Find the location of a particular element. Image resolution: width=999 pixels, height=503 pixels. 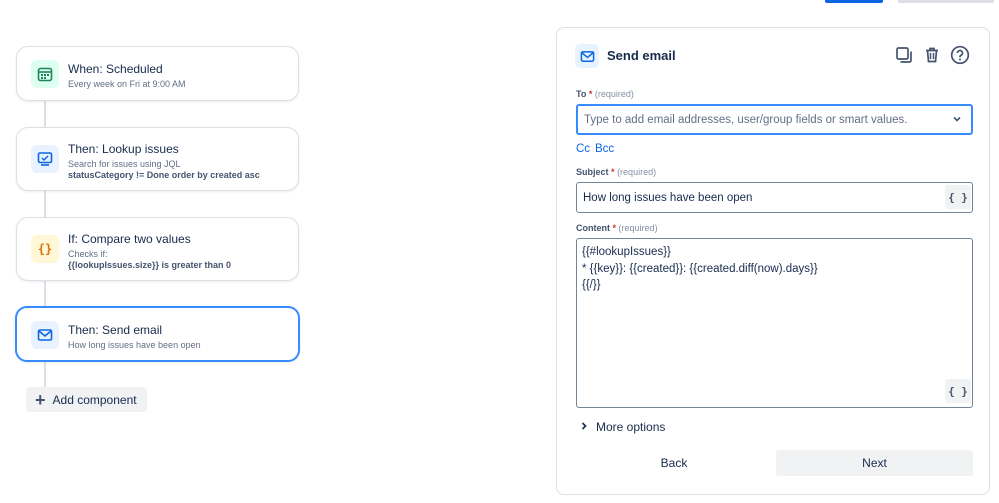

braces-icon: {} is located at coordinates (45, 249).